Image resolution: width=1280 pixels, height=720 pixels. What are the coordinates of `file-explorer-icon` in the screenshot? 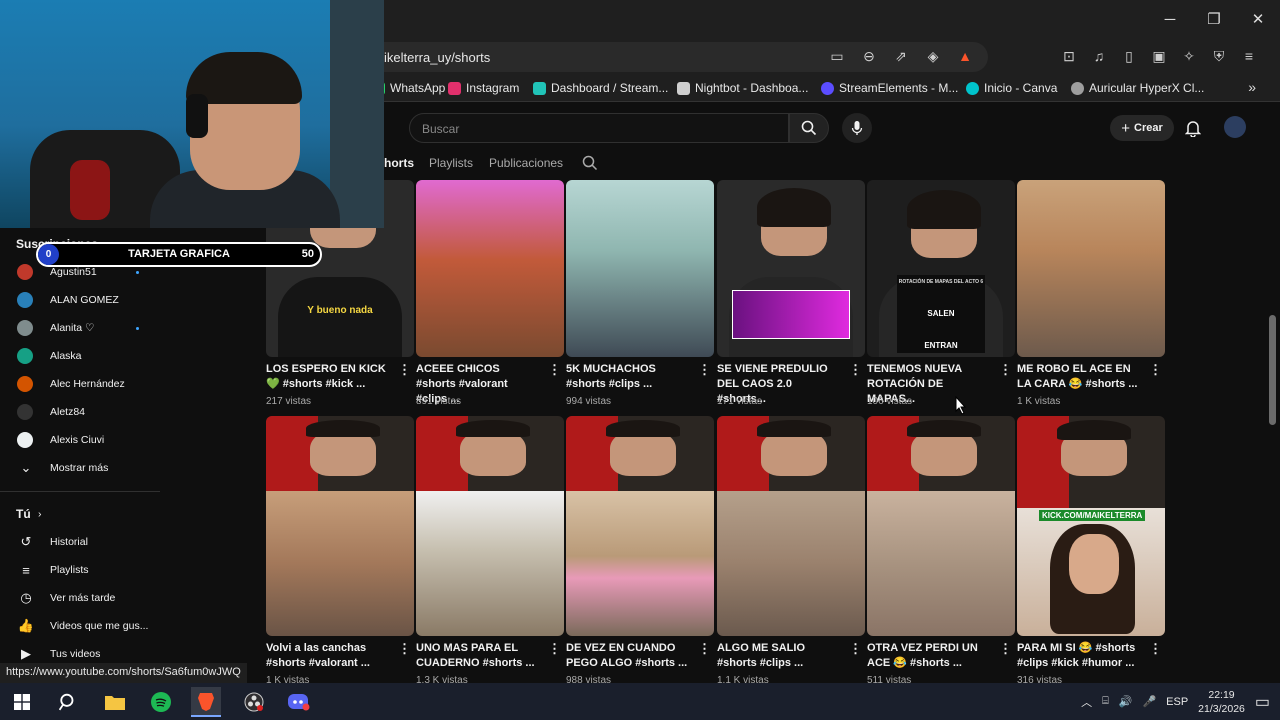 It's located at (115, 702).